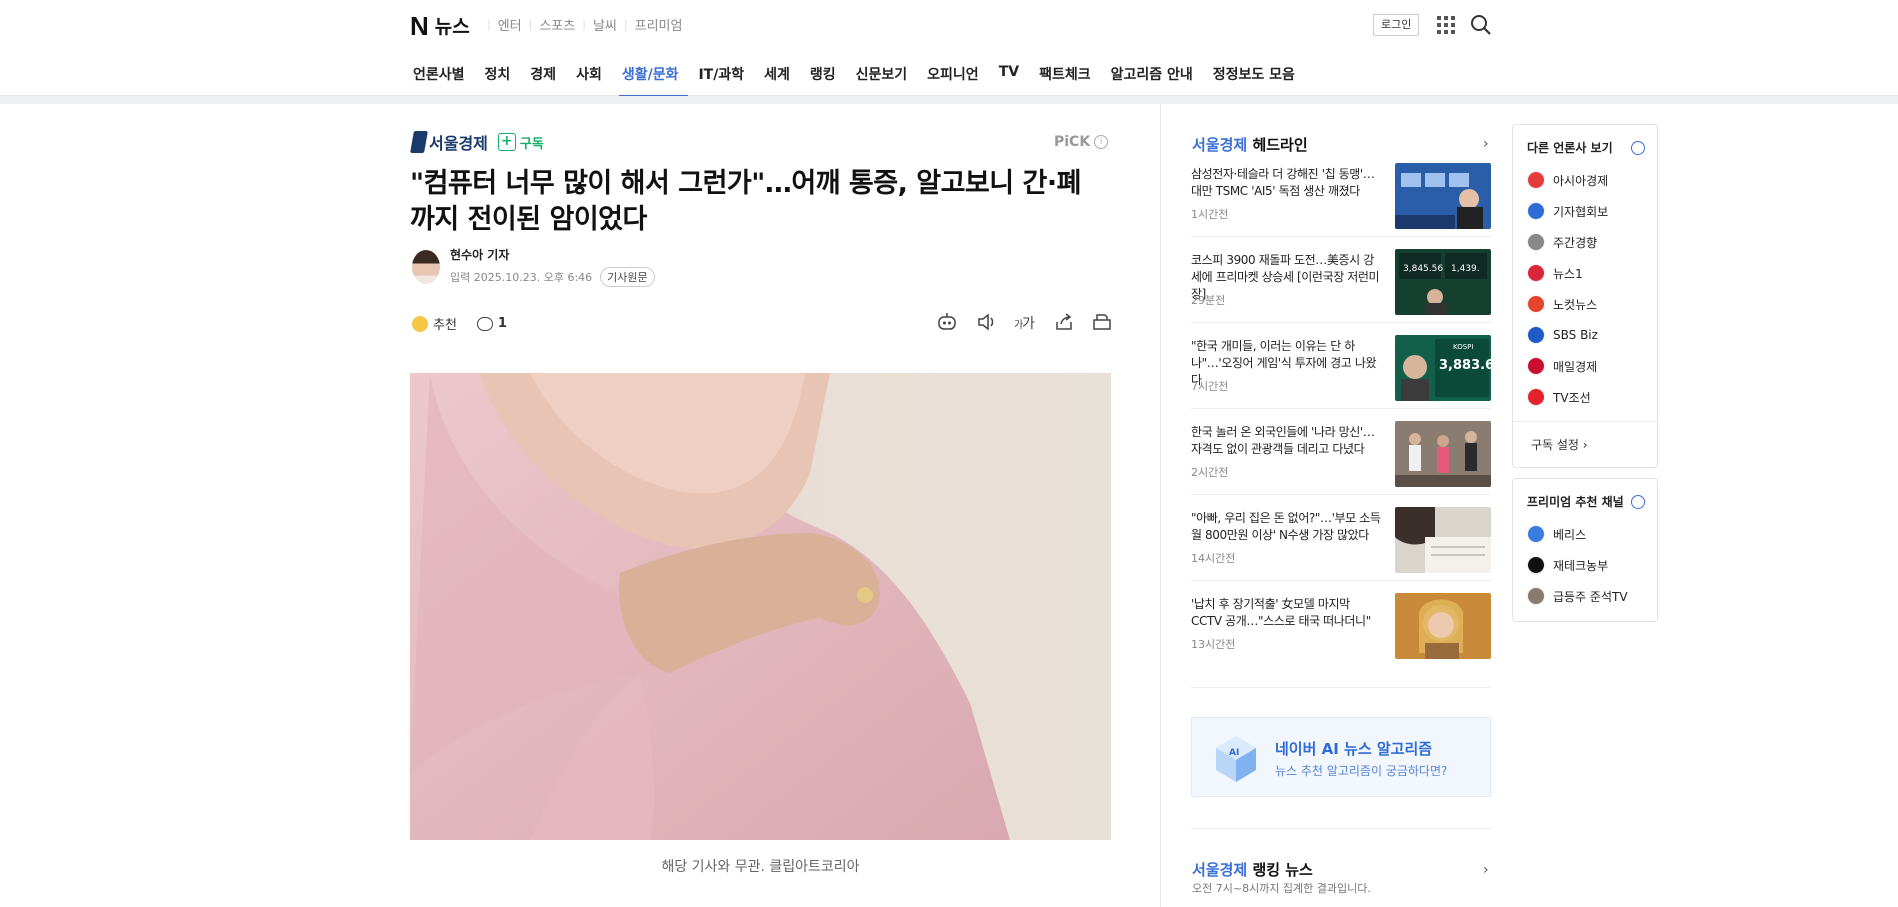 This screenshot has width=1898, height=907. Describe the element at coordinates (520, 142) in the screenshot. I see `subscribe-button: + 구독` at that location.